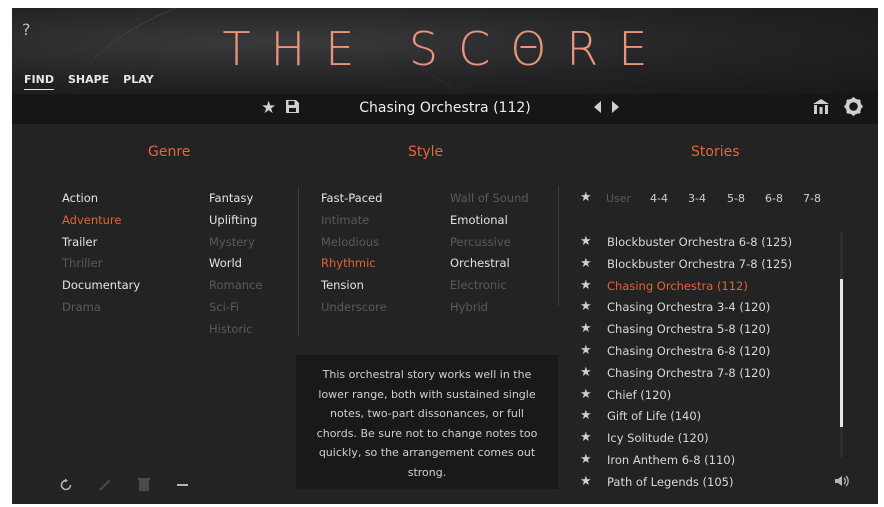  Describe the element at coordinates (91, 220) in the screenshot. I see `genre-tag: Adventure` at that location.